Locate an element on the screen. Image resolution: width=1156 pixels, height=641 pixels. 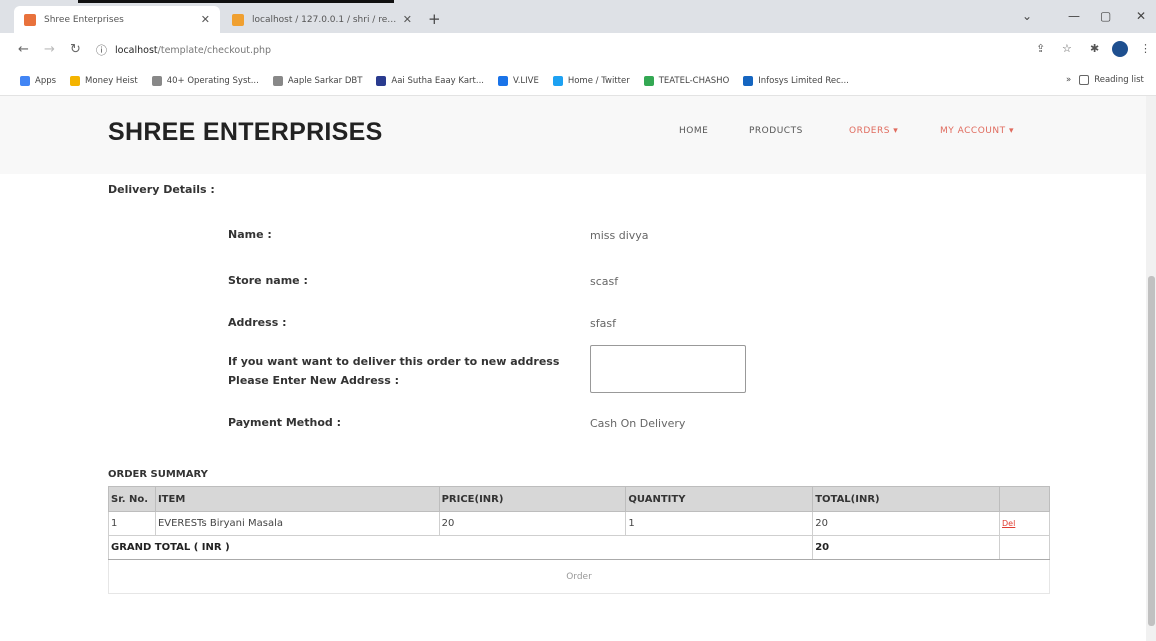
bookmark-item: TEATEL-CHASHO is located at coordinates (686, 80).